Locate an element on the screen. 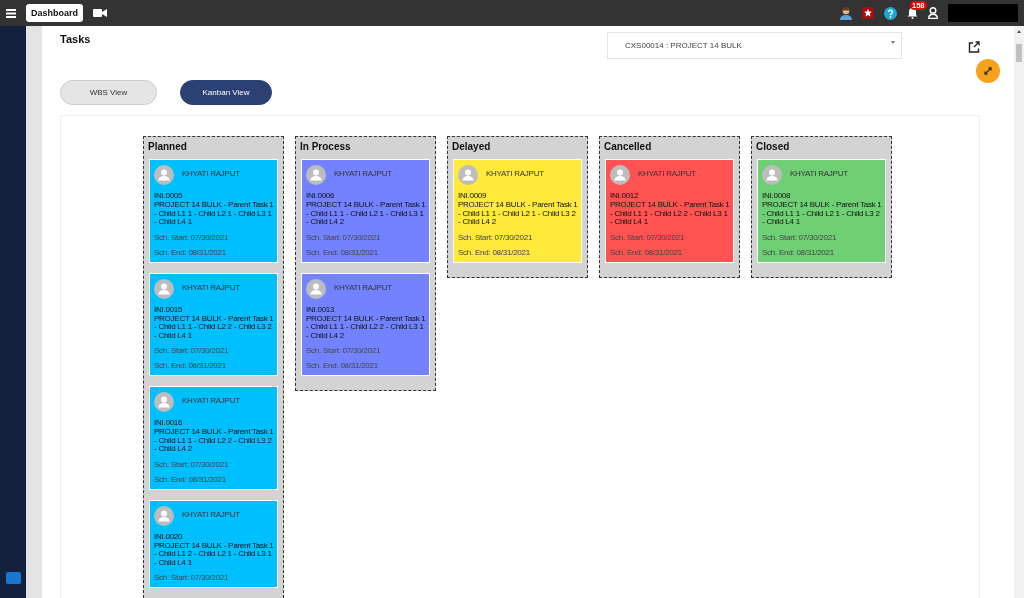 The width and height of the screenshot is (1024, 598). dashboard-button: Dashboard is located at coordinates (54, 13).